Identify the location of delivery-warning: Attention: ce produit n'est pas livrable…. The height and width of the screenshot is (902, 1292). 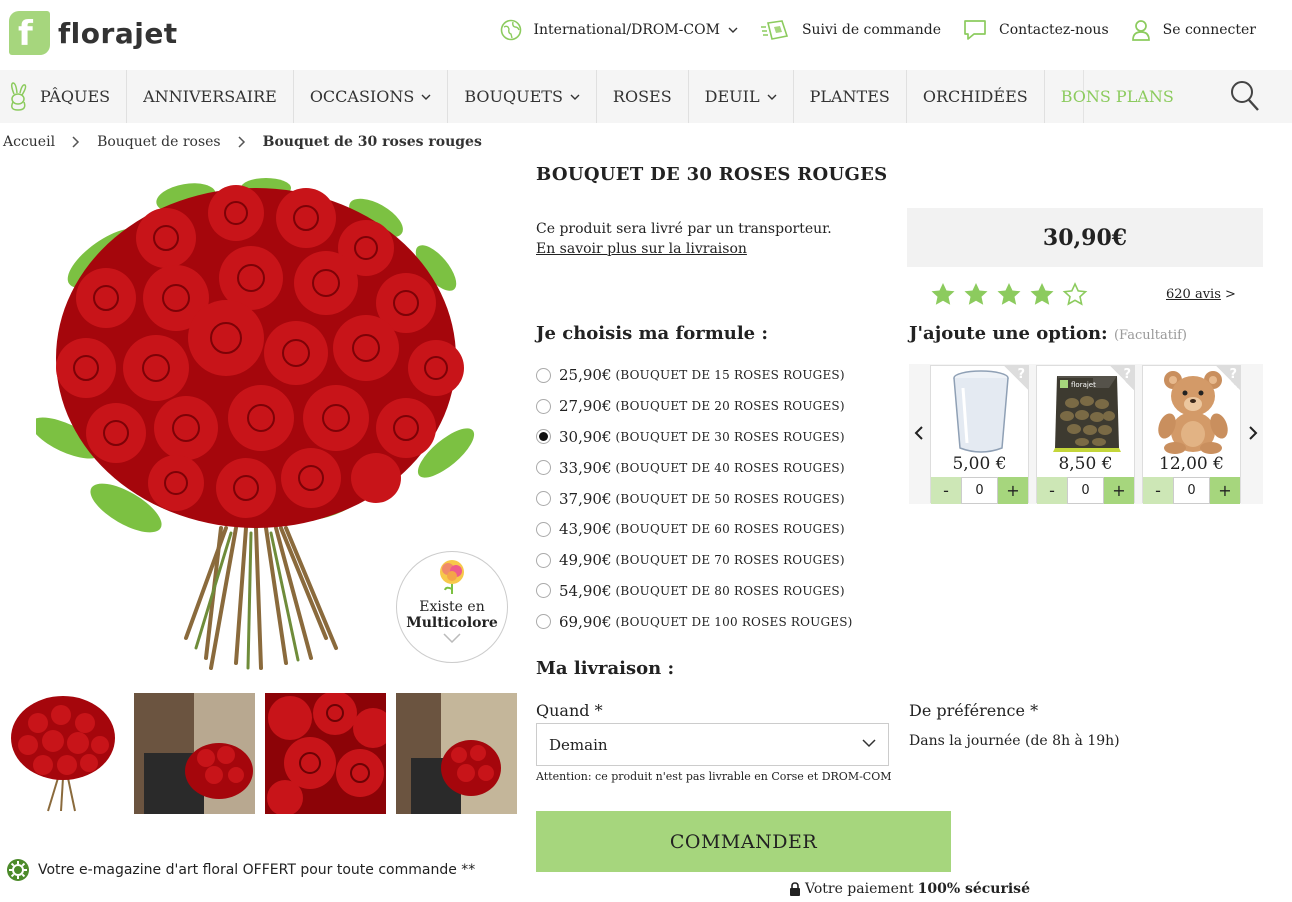
(714, 776).